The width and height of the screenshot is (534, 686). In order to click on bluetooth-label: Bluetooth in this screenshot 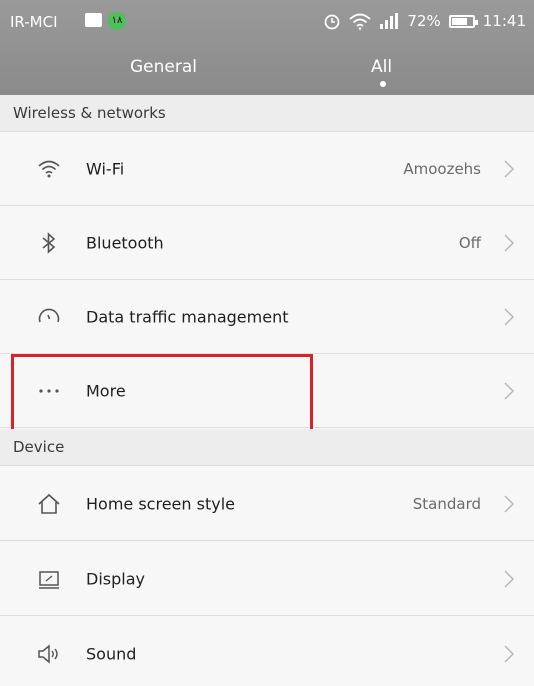, I will do `click(125, 242)`.